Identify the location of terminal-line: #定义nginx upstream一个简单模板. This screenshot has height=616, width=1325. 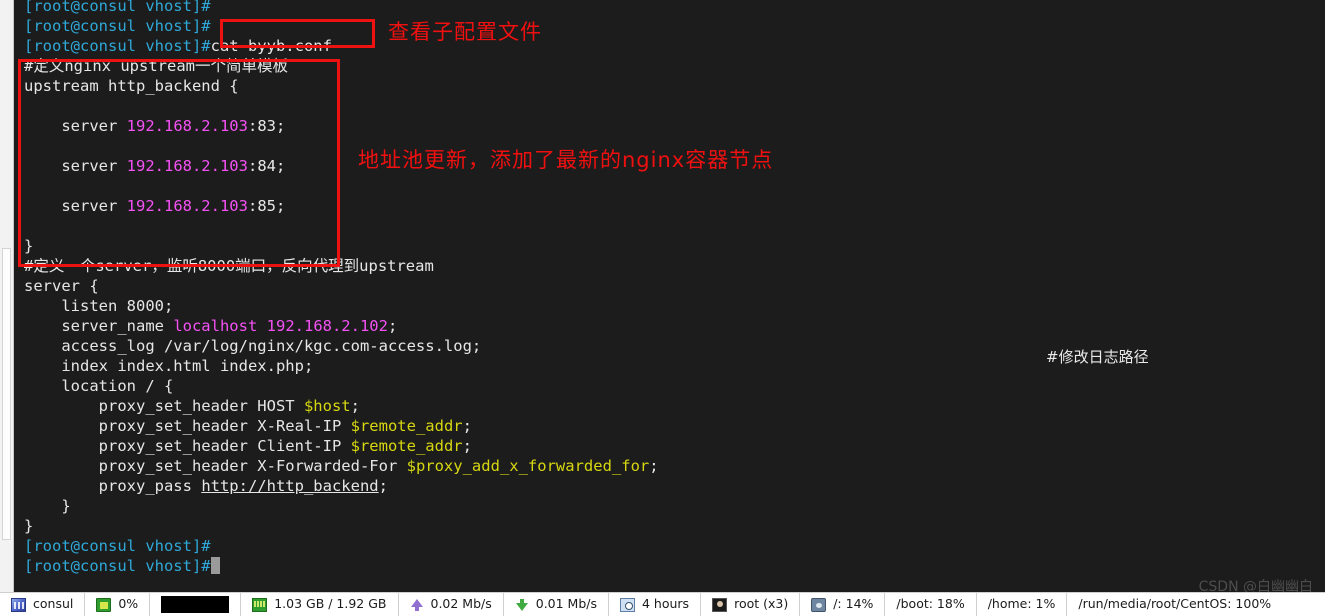
(156, 66).